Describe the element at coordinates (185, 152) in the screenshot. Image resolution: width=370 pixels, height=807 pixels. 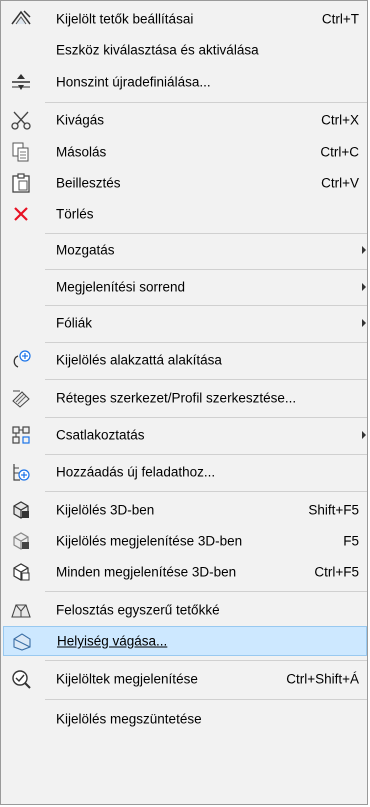
I see `menu-item-copy: Másolás Ctrl+C` at that location.